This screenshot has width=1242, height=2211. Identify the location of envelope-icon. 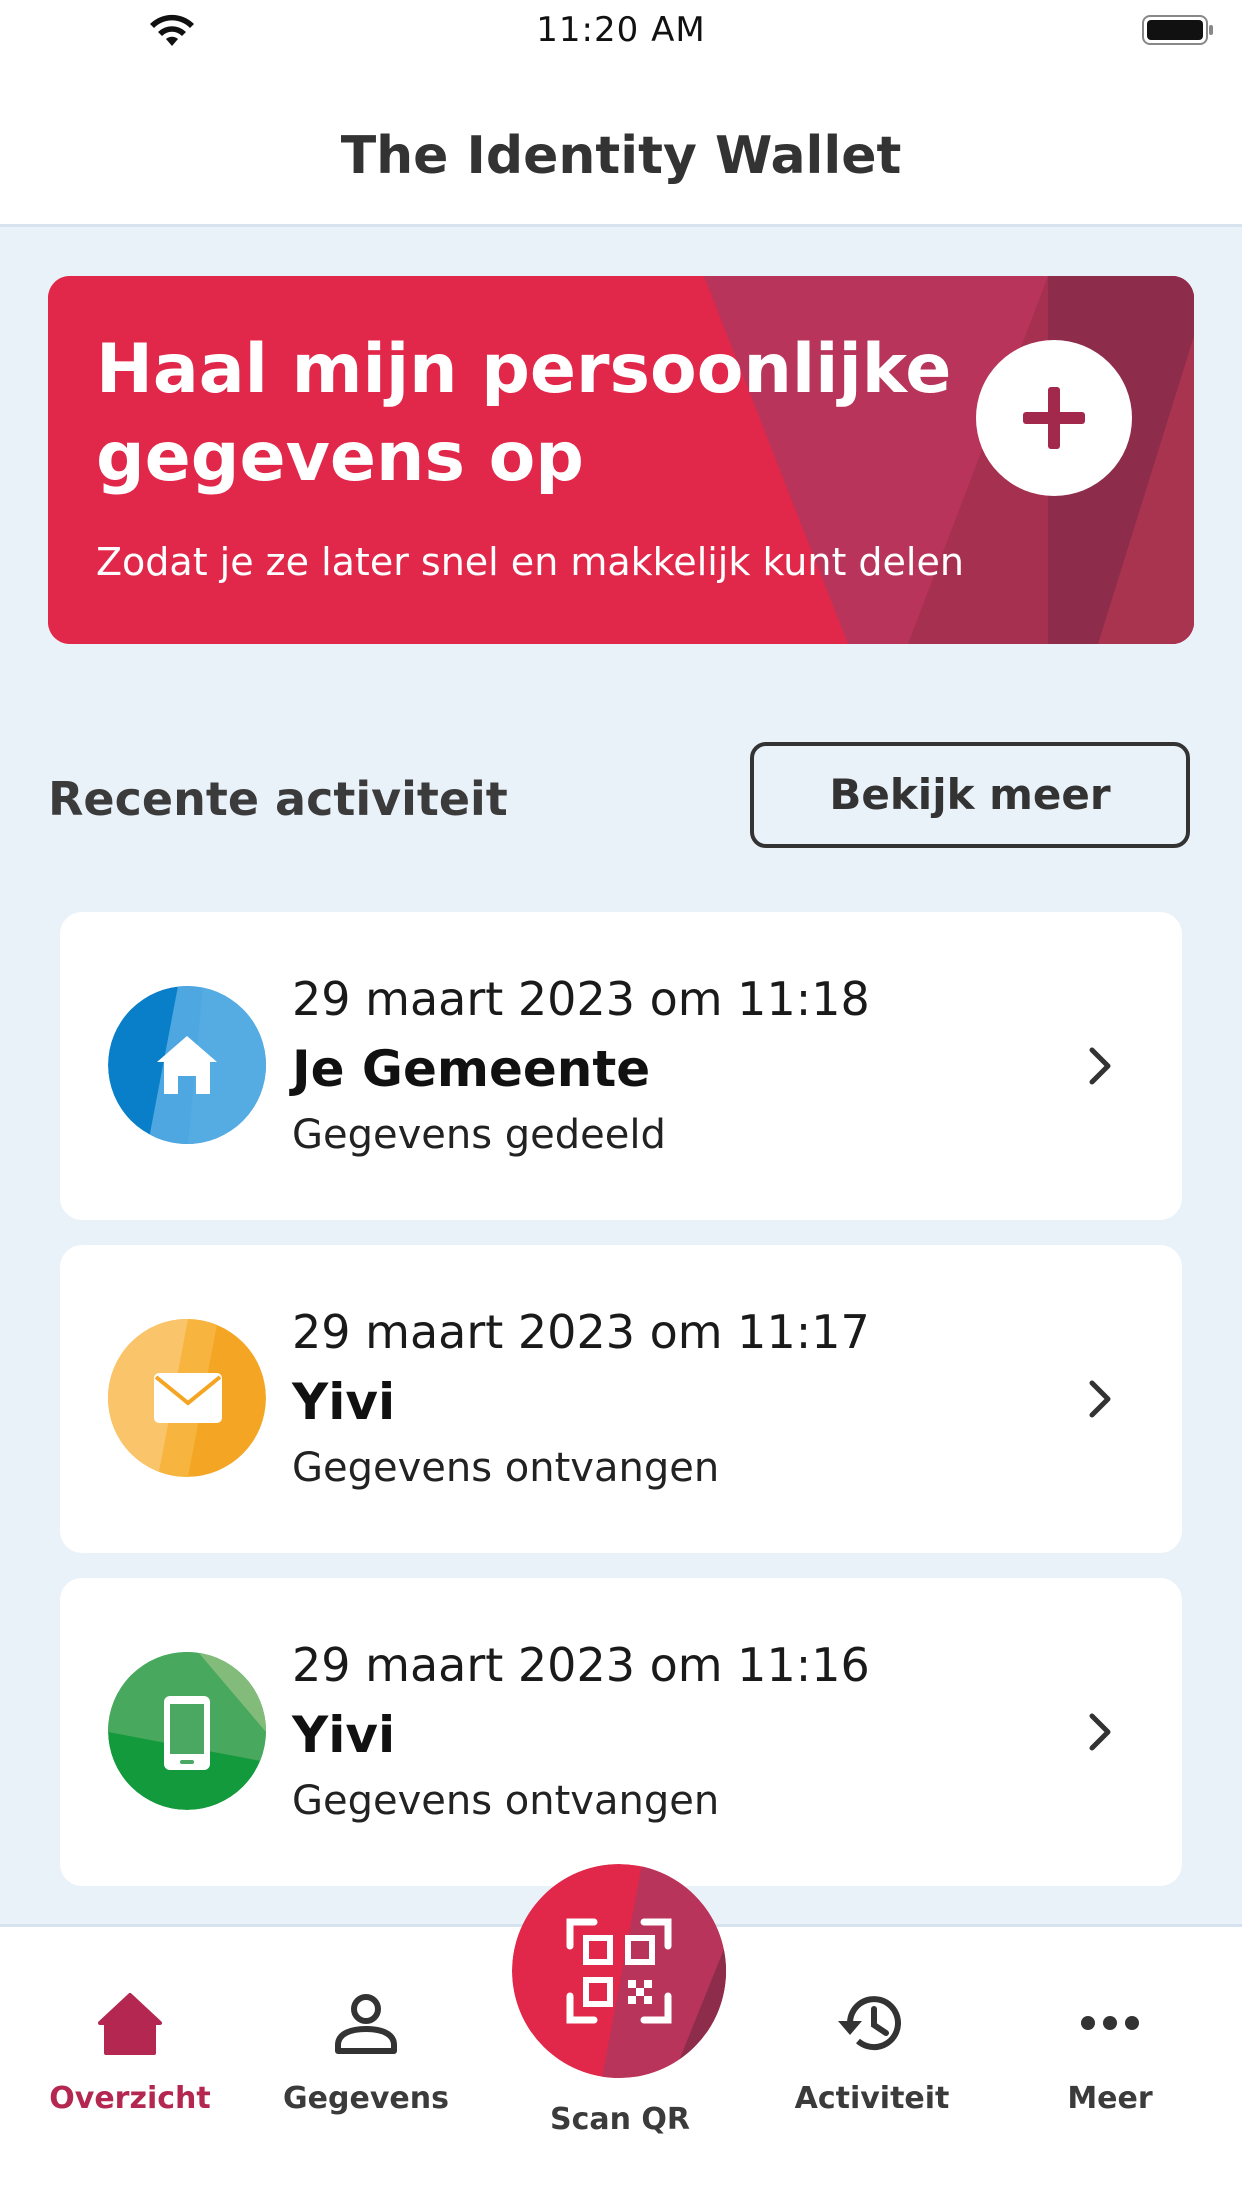
(187, 1398).